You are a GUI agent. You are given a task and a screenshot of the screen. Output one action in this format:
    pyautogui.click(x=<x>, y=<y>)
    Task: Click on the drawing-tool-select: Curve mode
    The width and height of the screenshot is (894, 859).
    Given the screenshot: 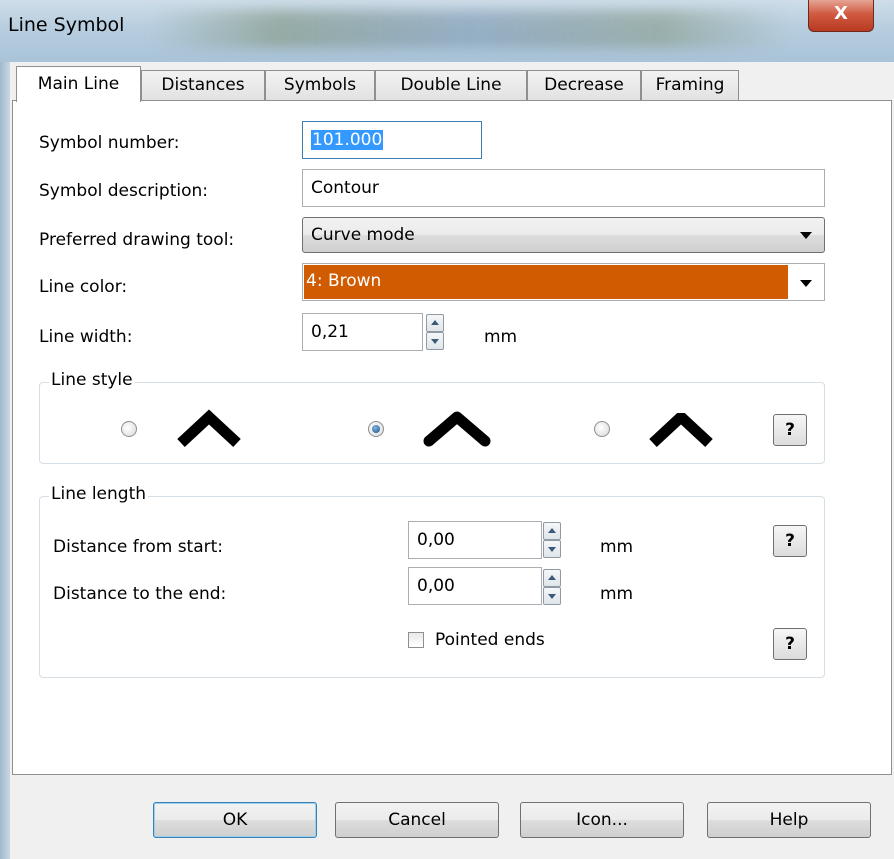 What is the action you would take?
    pyautogui.click(x=563, y=235)
    